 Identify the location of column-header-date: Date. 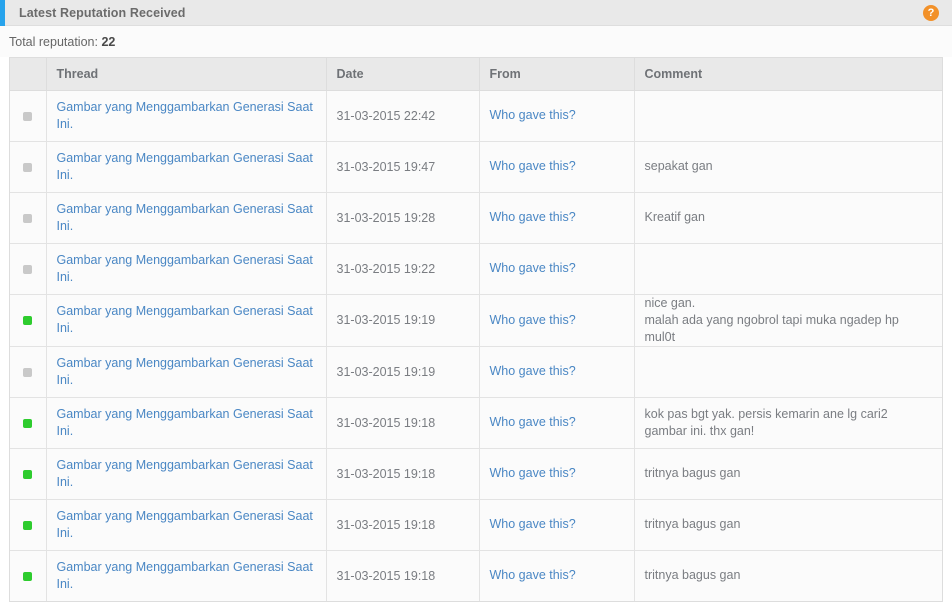
(403, 74).